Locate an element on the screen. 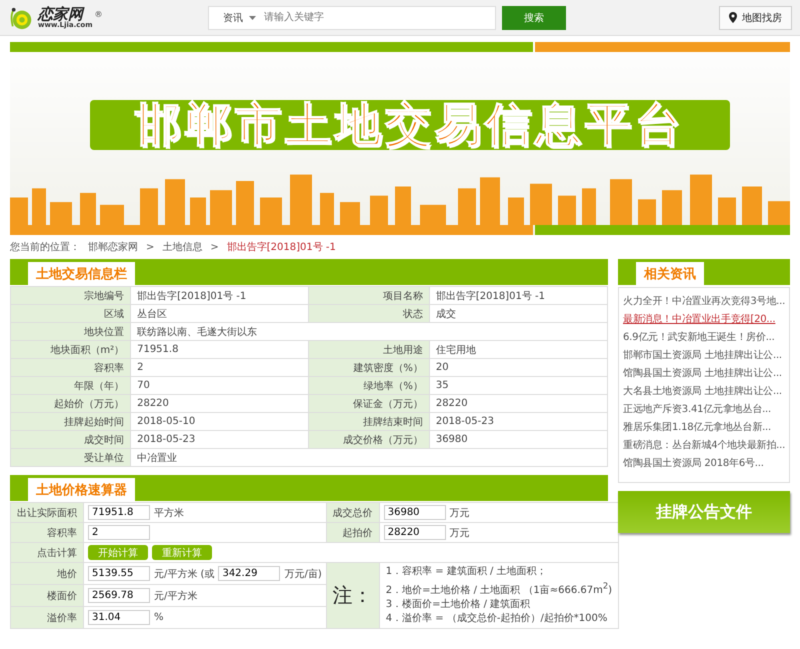 The height and width of the screenshot is (649, 800). input-field: 28220 is located at coordinates (415, 532).